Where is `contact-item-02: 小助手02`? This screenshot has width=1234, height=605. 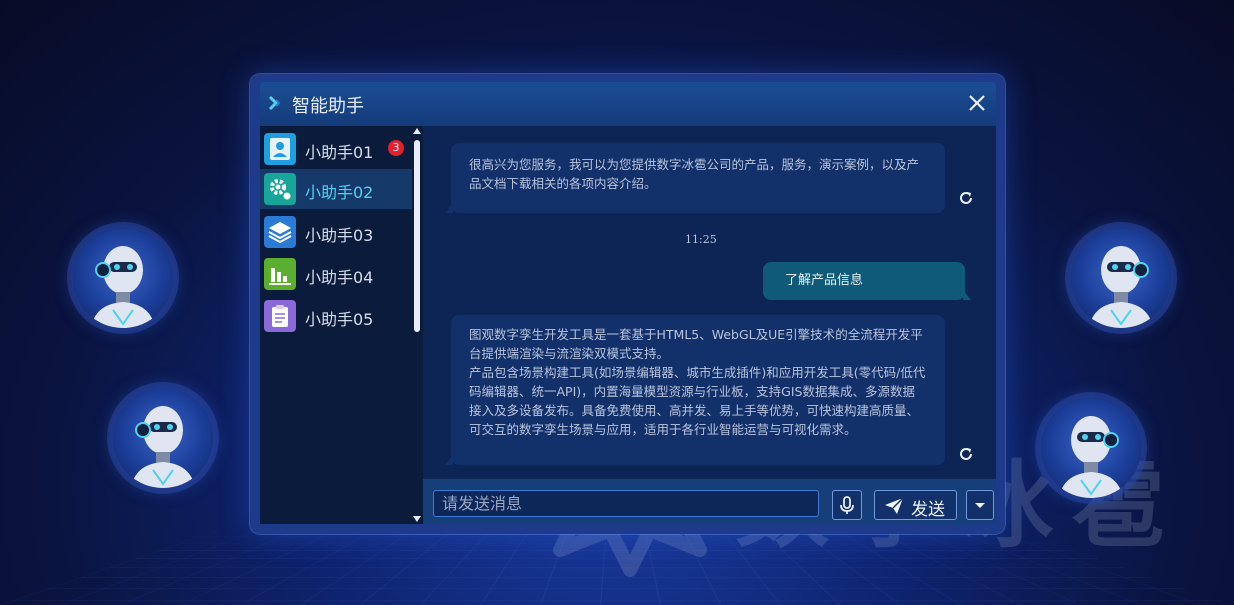 contact-item-02: 小助手02 is located at coordinates (336, 189).